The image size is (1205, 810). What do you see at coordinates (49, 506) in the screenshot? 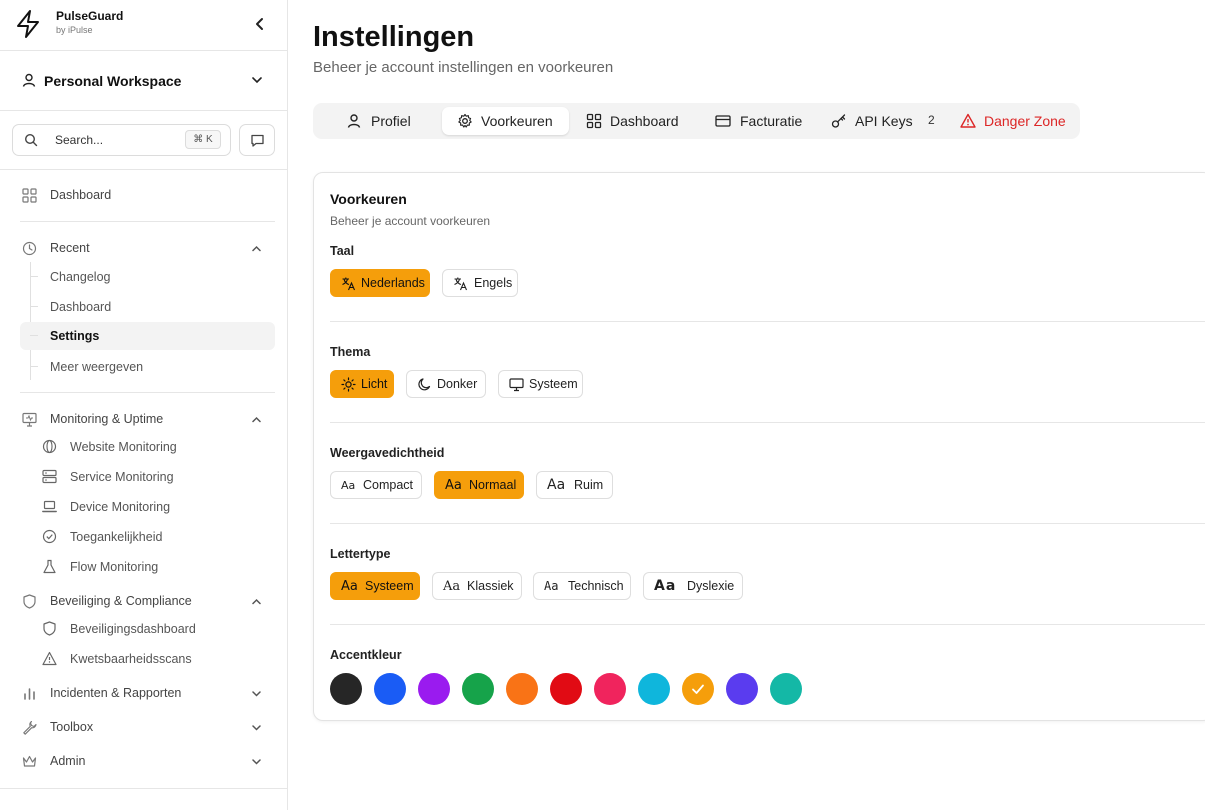
I see `laptop-icon` at bounding box center [49, 506].